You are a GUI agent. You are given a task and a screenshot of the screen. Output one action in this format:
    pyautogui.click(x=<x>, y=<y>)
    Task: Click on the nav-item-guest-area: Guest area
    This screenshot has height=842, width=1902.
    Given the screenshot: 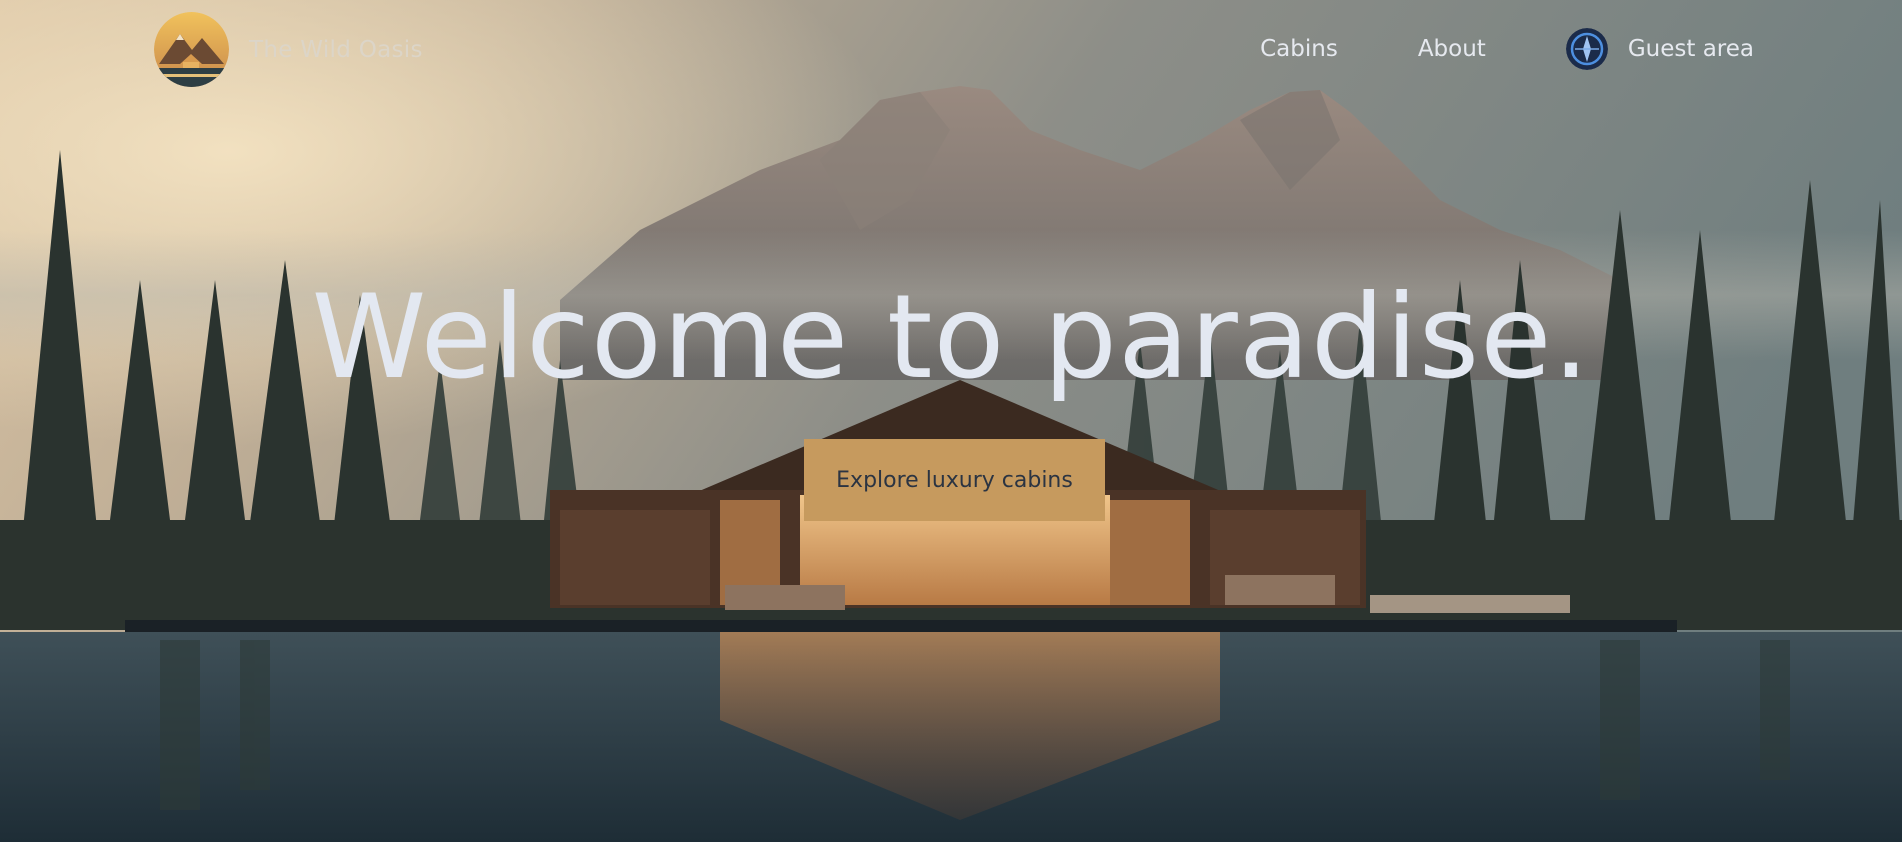 What is the action you would take?
    pyautogui.click(x=1659, y=49)
    